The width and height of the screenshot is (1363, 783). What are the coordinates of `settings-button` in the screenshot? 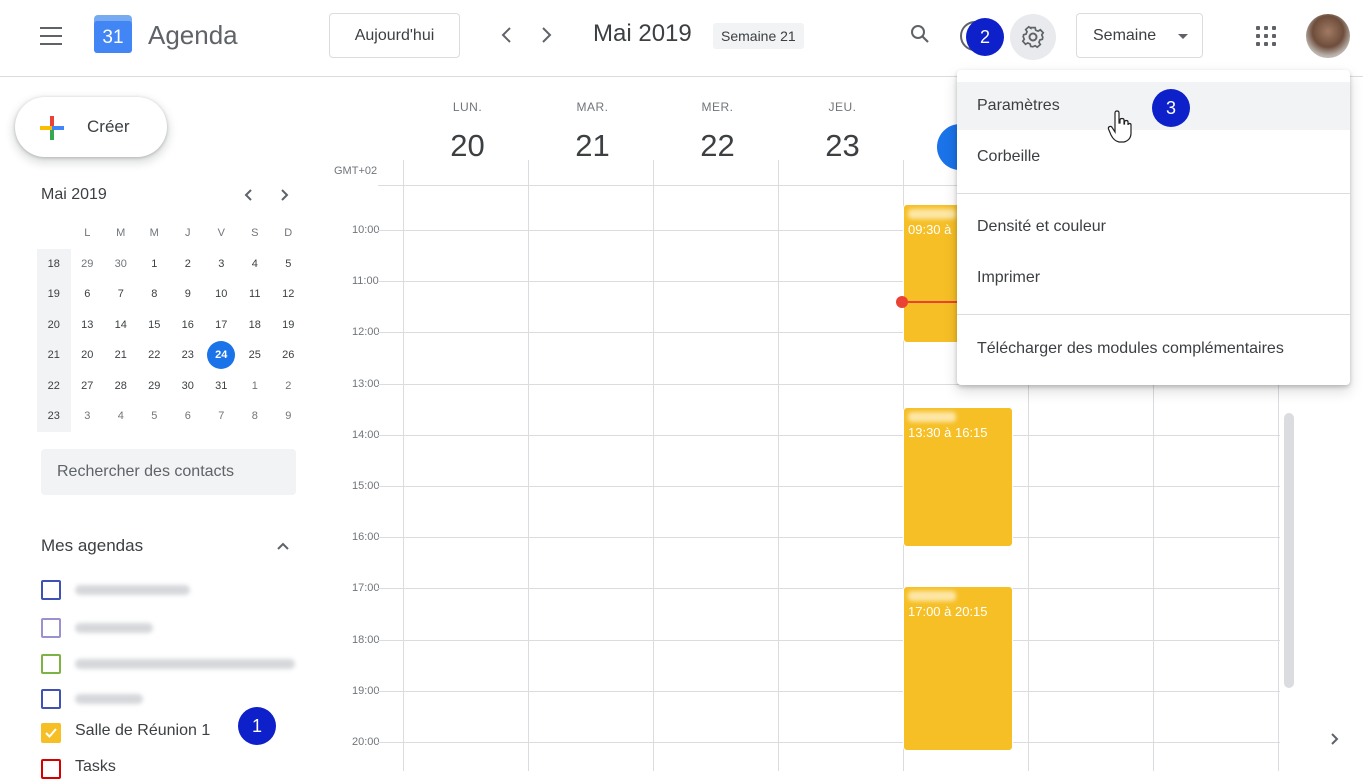 It's located at (1033, 37).